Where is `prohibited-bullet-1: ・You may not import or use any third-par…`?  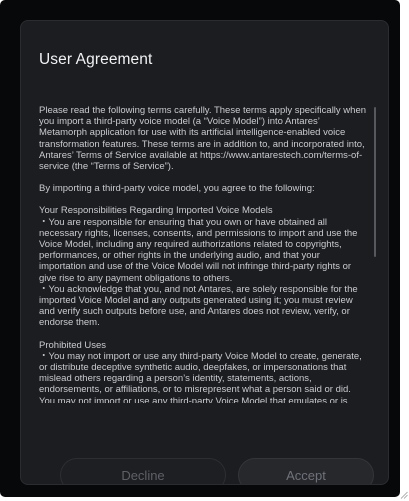
prohibited-bullet-1: ・You may not import or use any third-par… is located at coordinates (200, 376).